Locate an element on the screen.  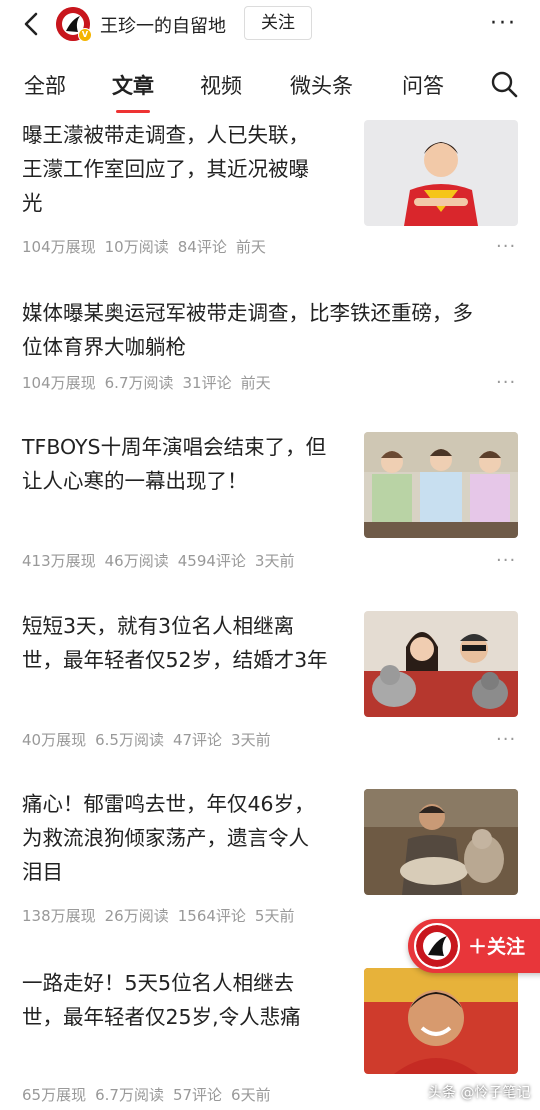
views-count: 413万展现 is located at coordinates (59, 561).